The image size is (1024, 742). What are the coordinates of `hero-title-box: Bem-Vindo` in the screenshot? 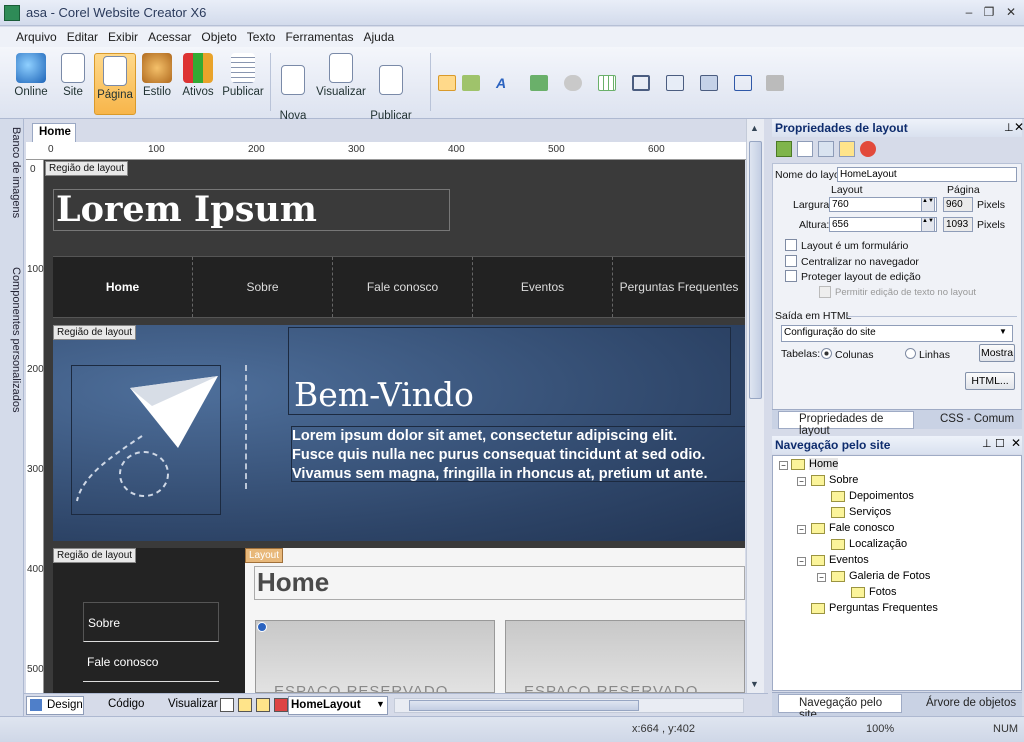 It's located at (509, 371).